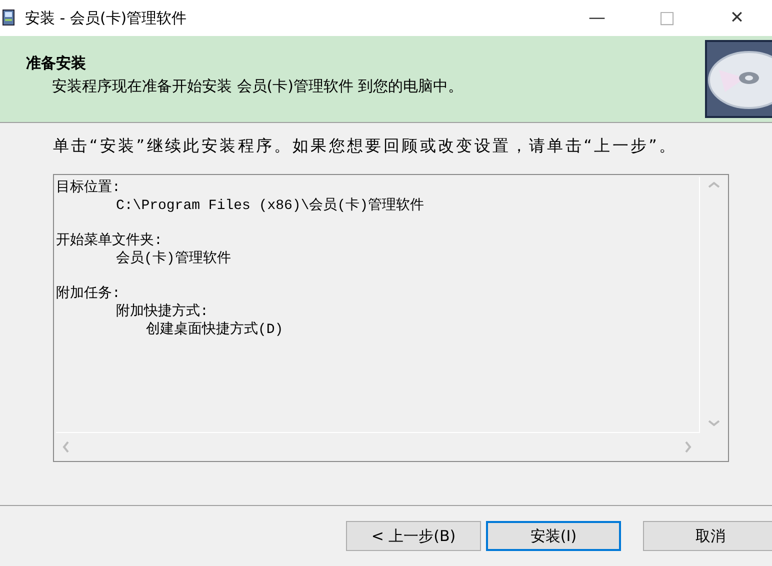 Image resolution: width=772 pixels, height=566 pixels. What do you see at coordinates (56, 63) in the screenshot?
I see `page-title: 准备安装` at bounding box center [56, 63].